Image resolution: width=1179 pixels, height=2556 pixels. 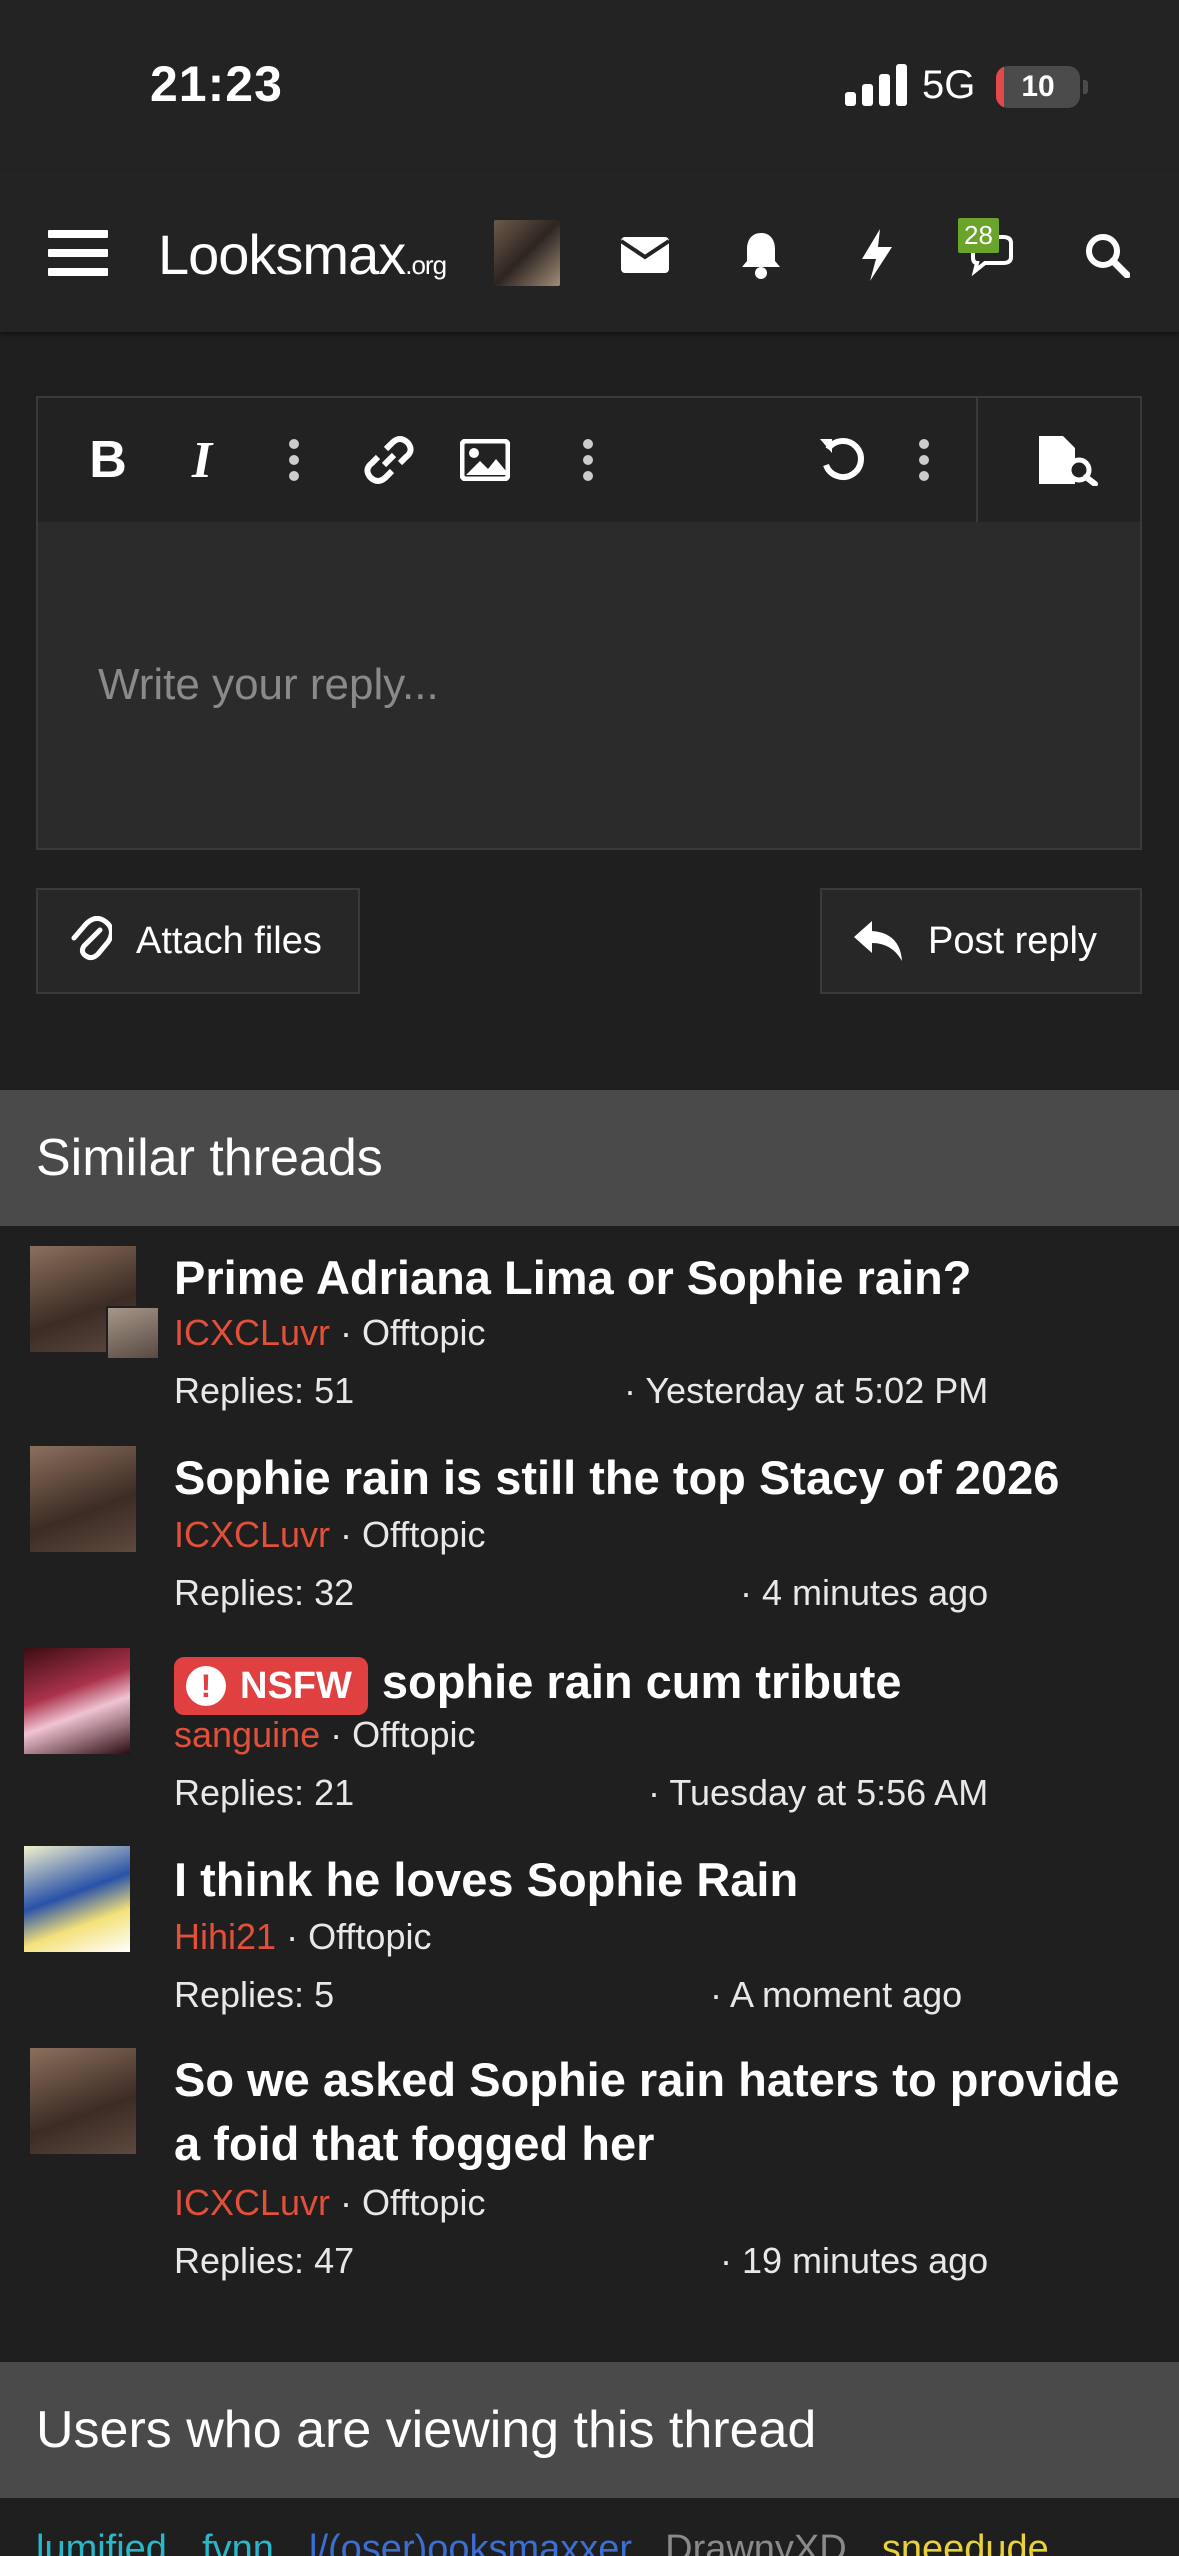 I want to click on signal-icon, so click(x=876, y=84).